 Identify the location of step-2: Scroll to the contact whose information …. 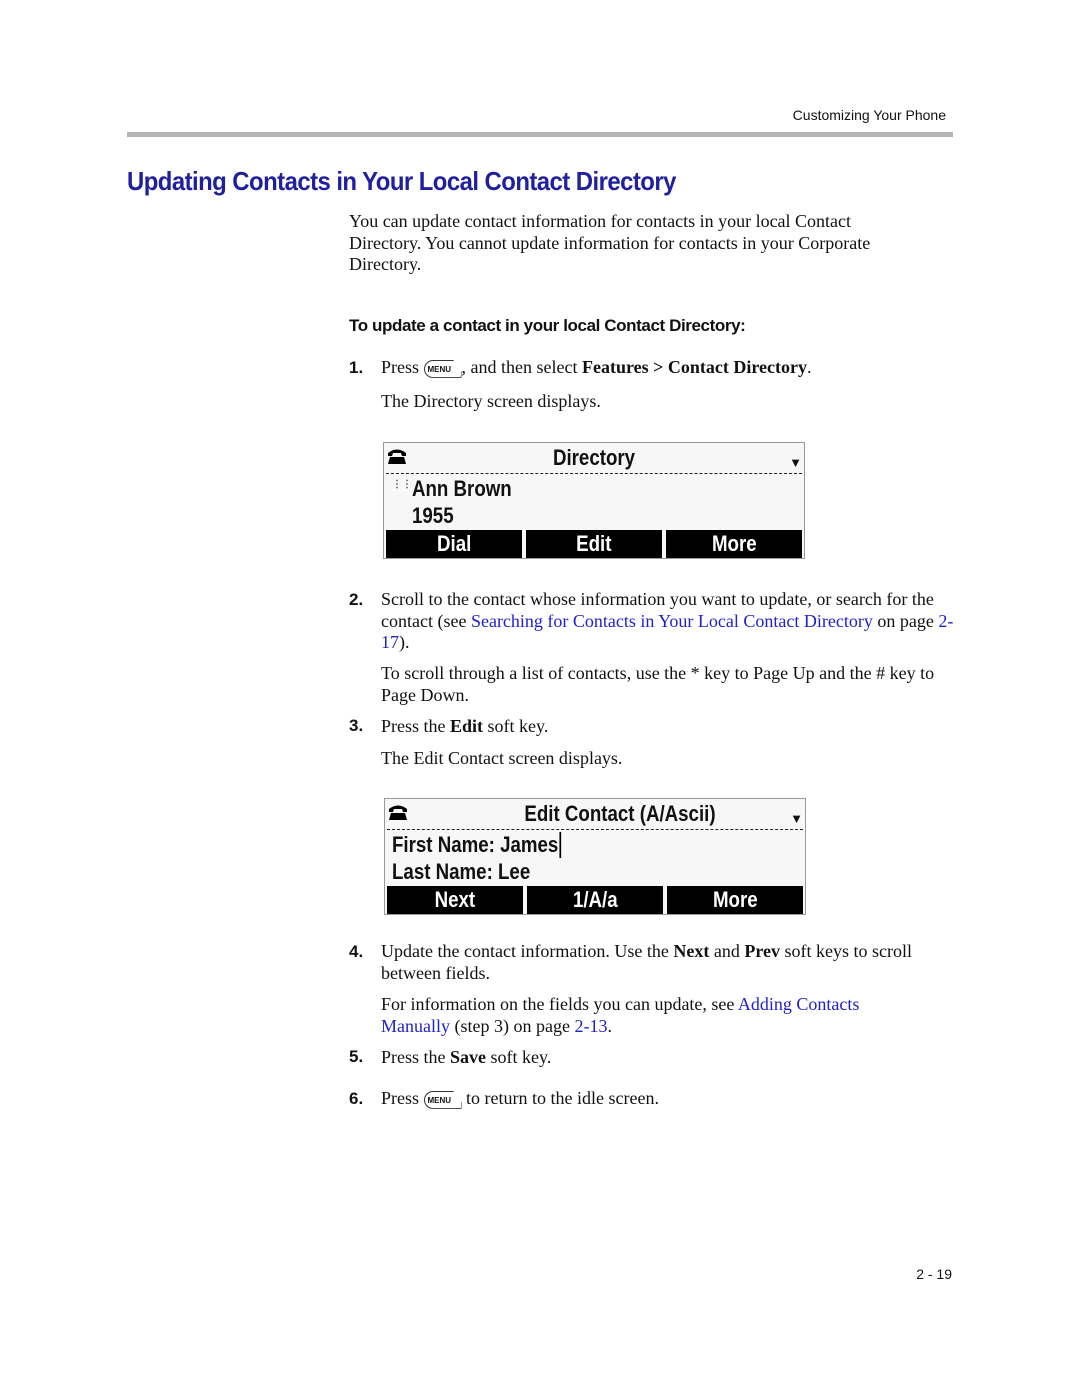
(668, 621).